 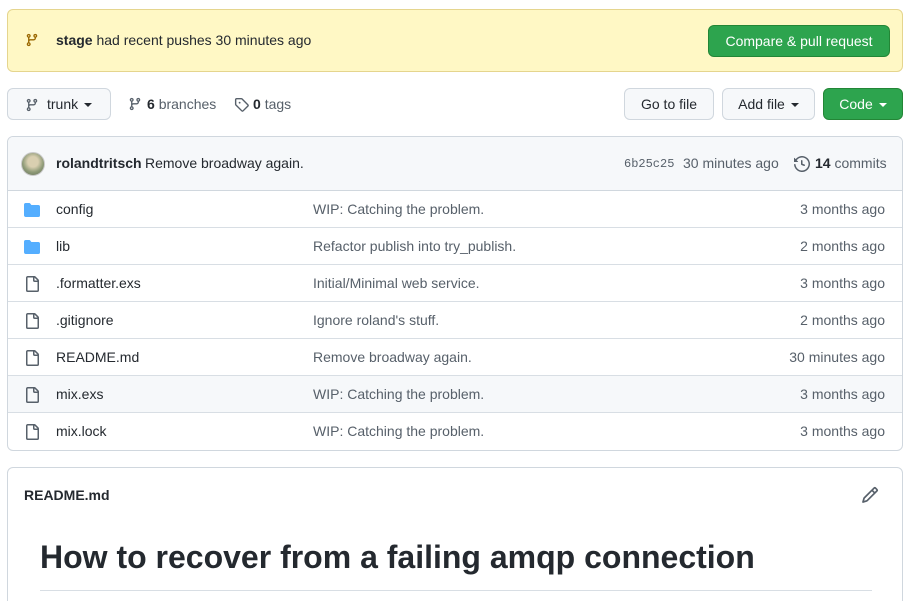 I want to click on tags-link: 0 tags, so click(x=262, y=104).